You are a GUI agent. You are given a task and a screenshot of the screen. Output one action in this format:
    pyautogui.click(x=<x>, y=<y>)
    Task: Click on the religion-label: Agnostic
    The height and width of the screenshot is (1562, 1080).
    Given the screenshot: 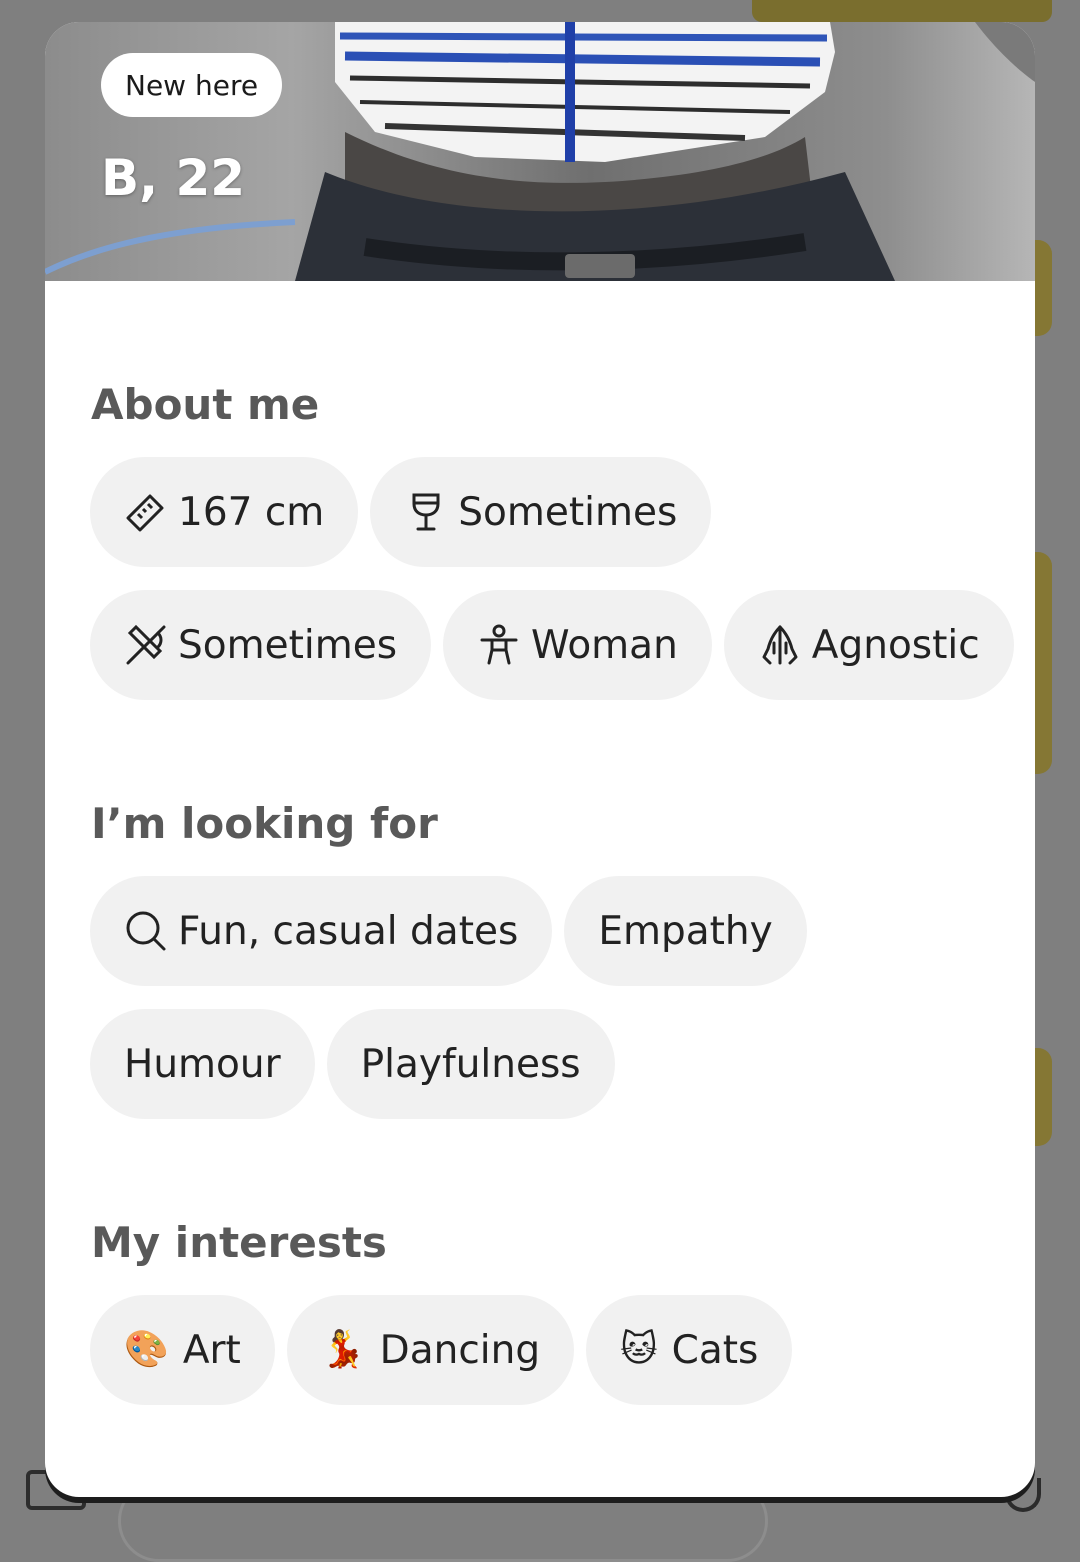 What is the action you would take?
    pyautogui.click(x=895, y=645)
    